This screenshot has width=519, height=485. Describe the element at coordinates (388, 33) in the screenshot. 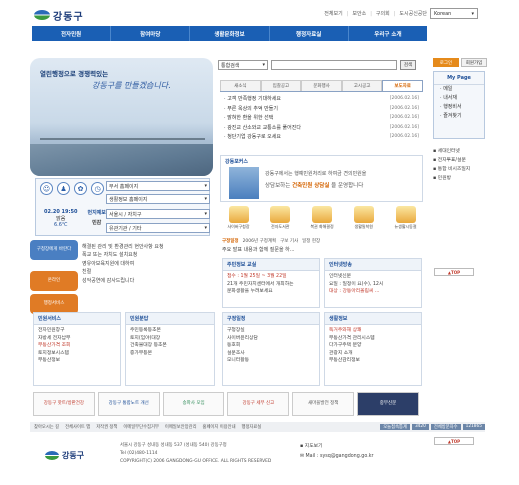

I see `gnb-item: 우리구 소개` at that location.